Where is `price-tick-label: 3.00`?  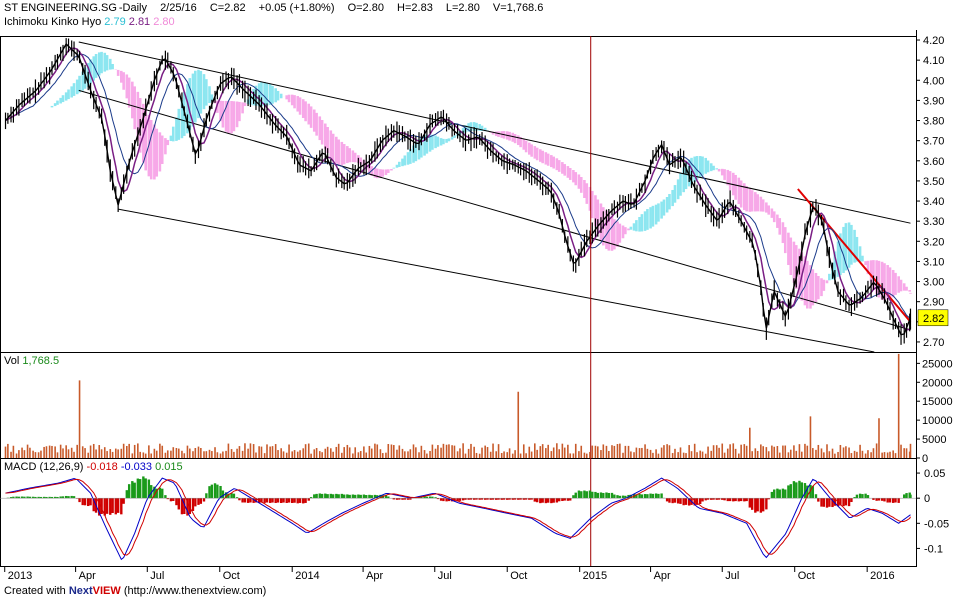 price-tick-label: 3.00 is located at coordinates (933, 283).